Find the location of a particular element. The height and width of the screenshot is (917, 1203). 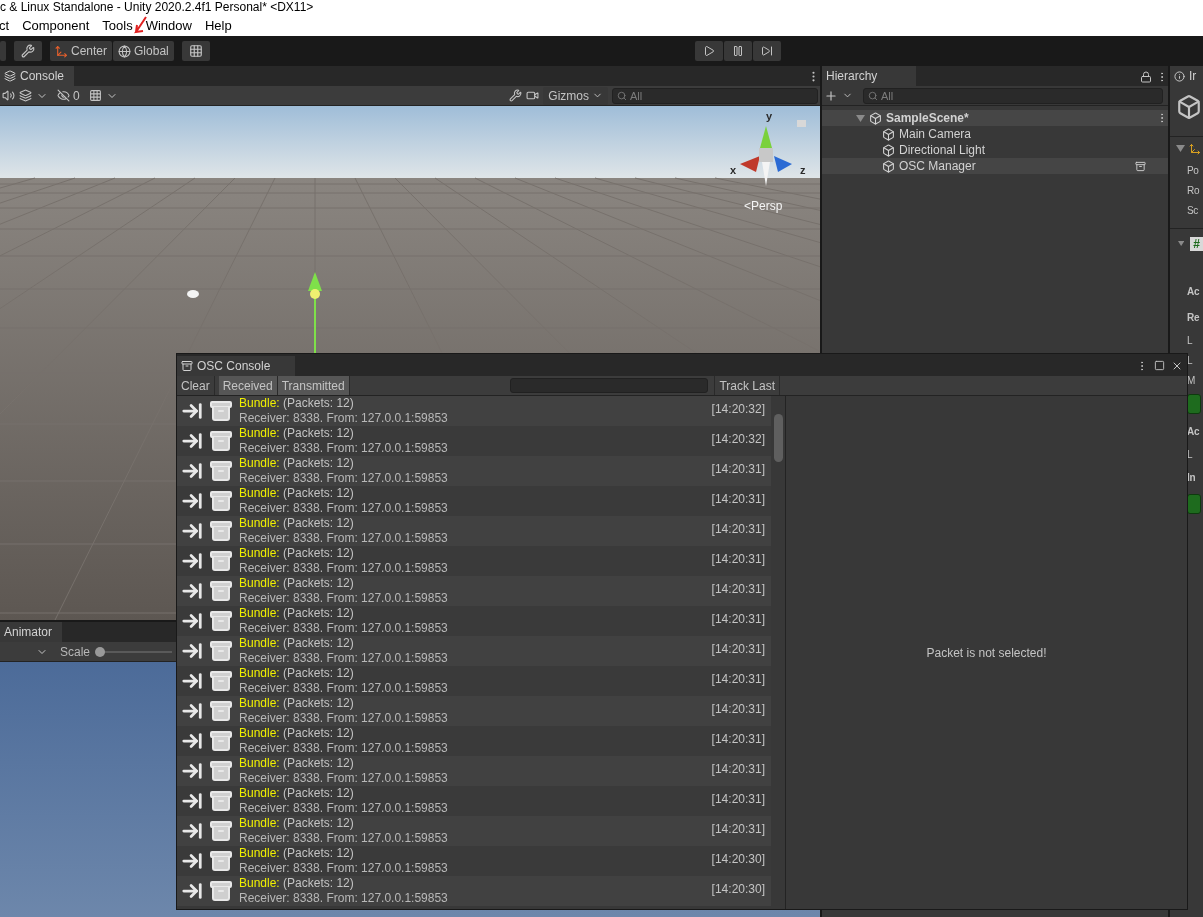

message-row: Bundle: (Packets: 12) Receiver: 8338. From: 127.0.0.1:59853 [14:20:30] is located at coordinates (474, 891).